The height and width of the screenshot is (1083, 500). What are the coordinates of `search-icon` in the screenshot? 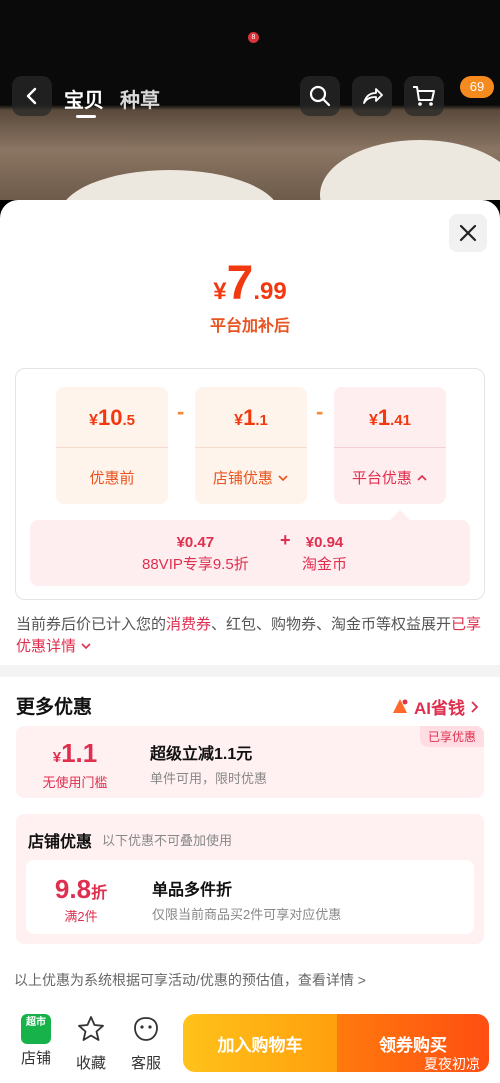 It's located at (320, 96).